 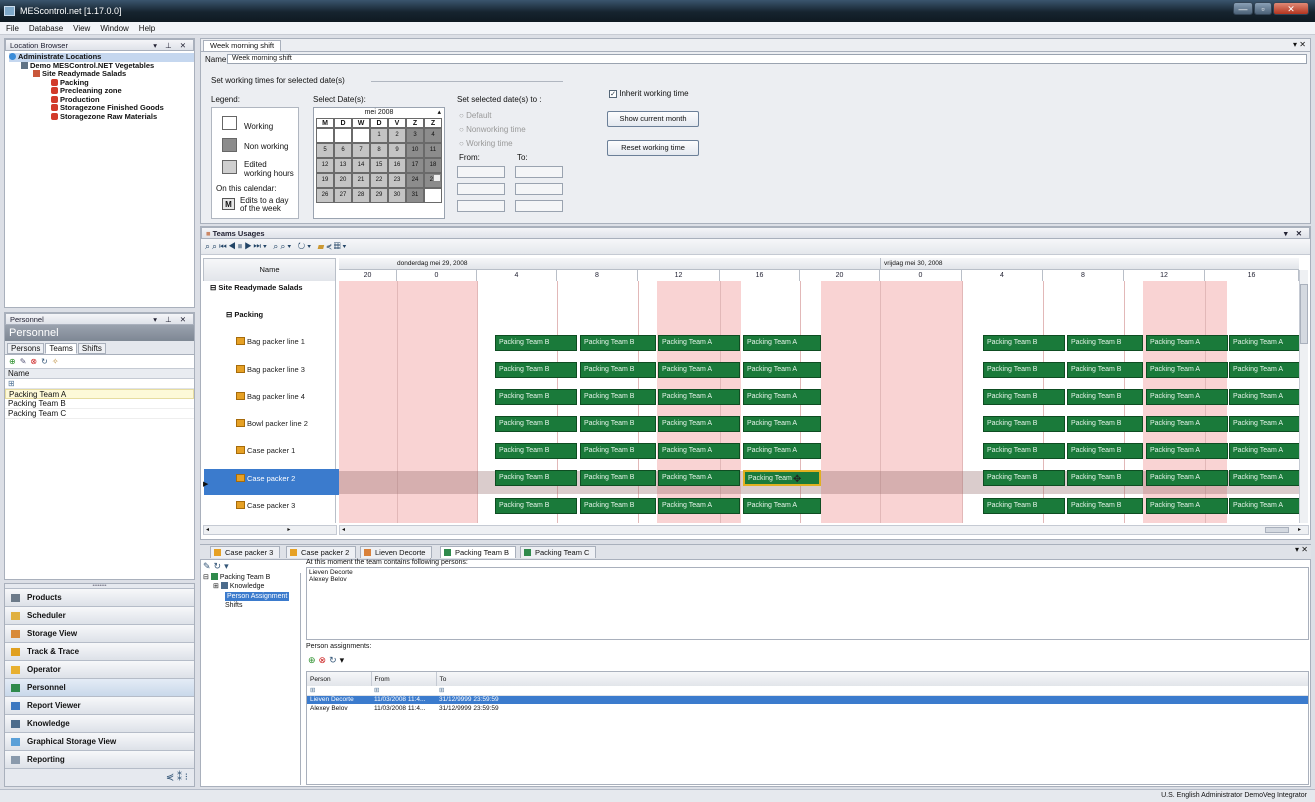 What do you see at coordinates (478, 552) in the screenshot?
I see `tab-packing-team-b: Packing Team B` at bounding box center [478, 552].